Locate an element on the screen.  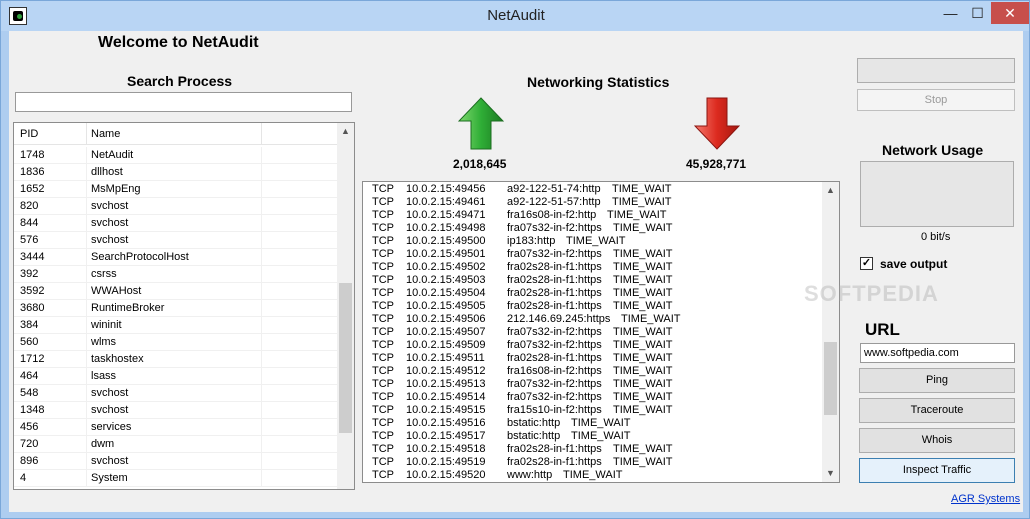
list-item: TCP 10.0.2.15:49516 bstatic:http TIME_WAIT is located at coordinates (593, 423).